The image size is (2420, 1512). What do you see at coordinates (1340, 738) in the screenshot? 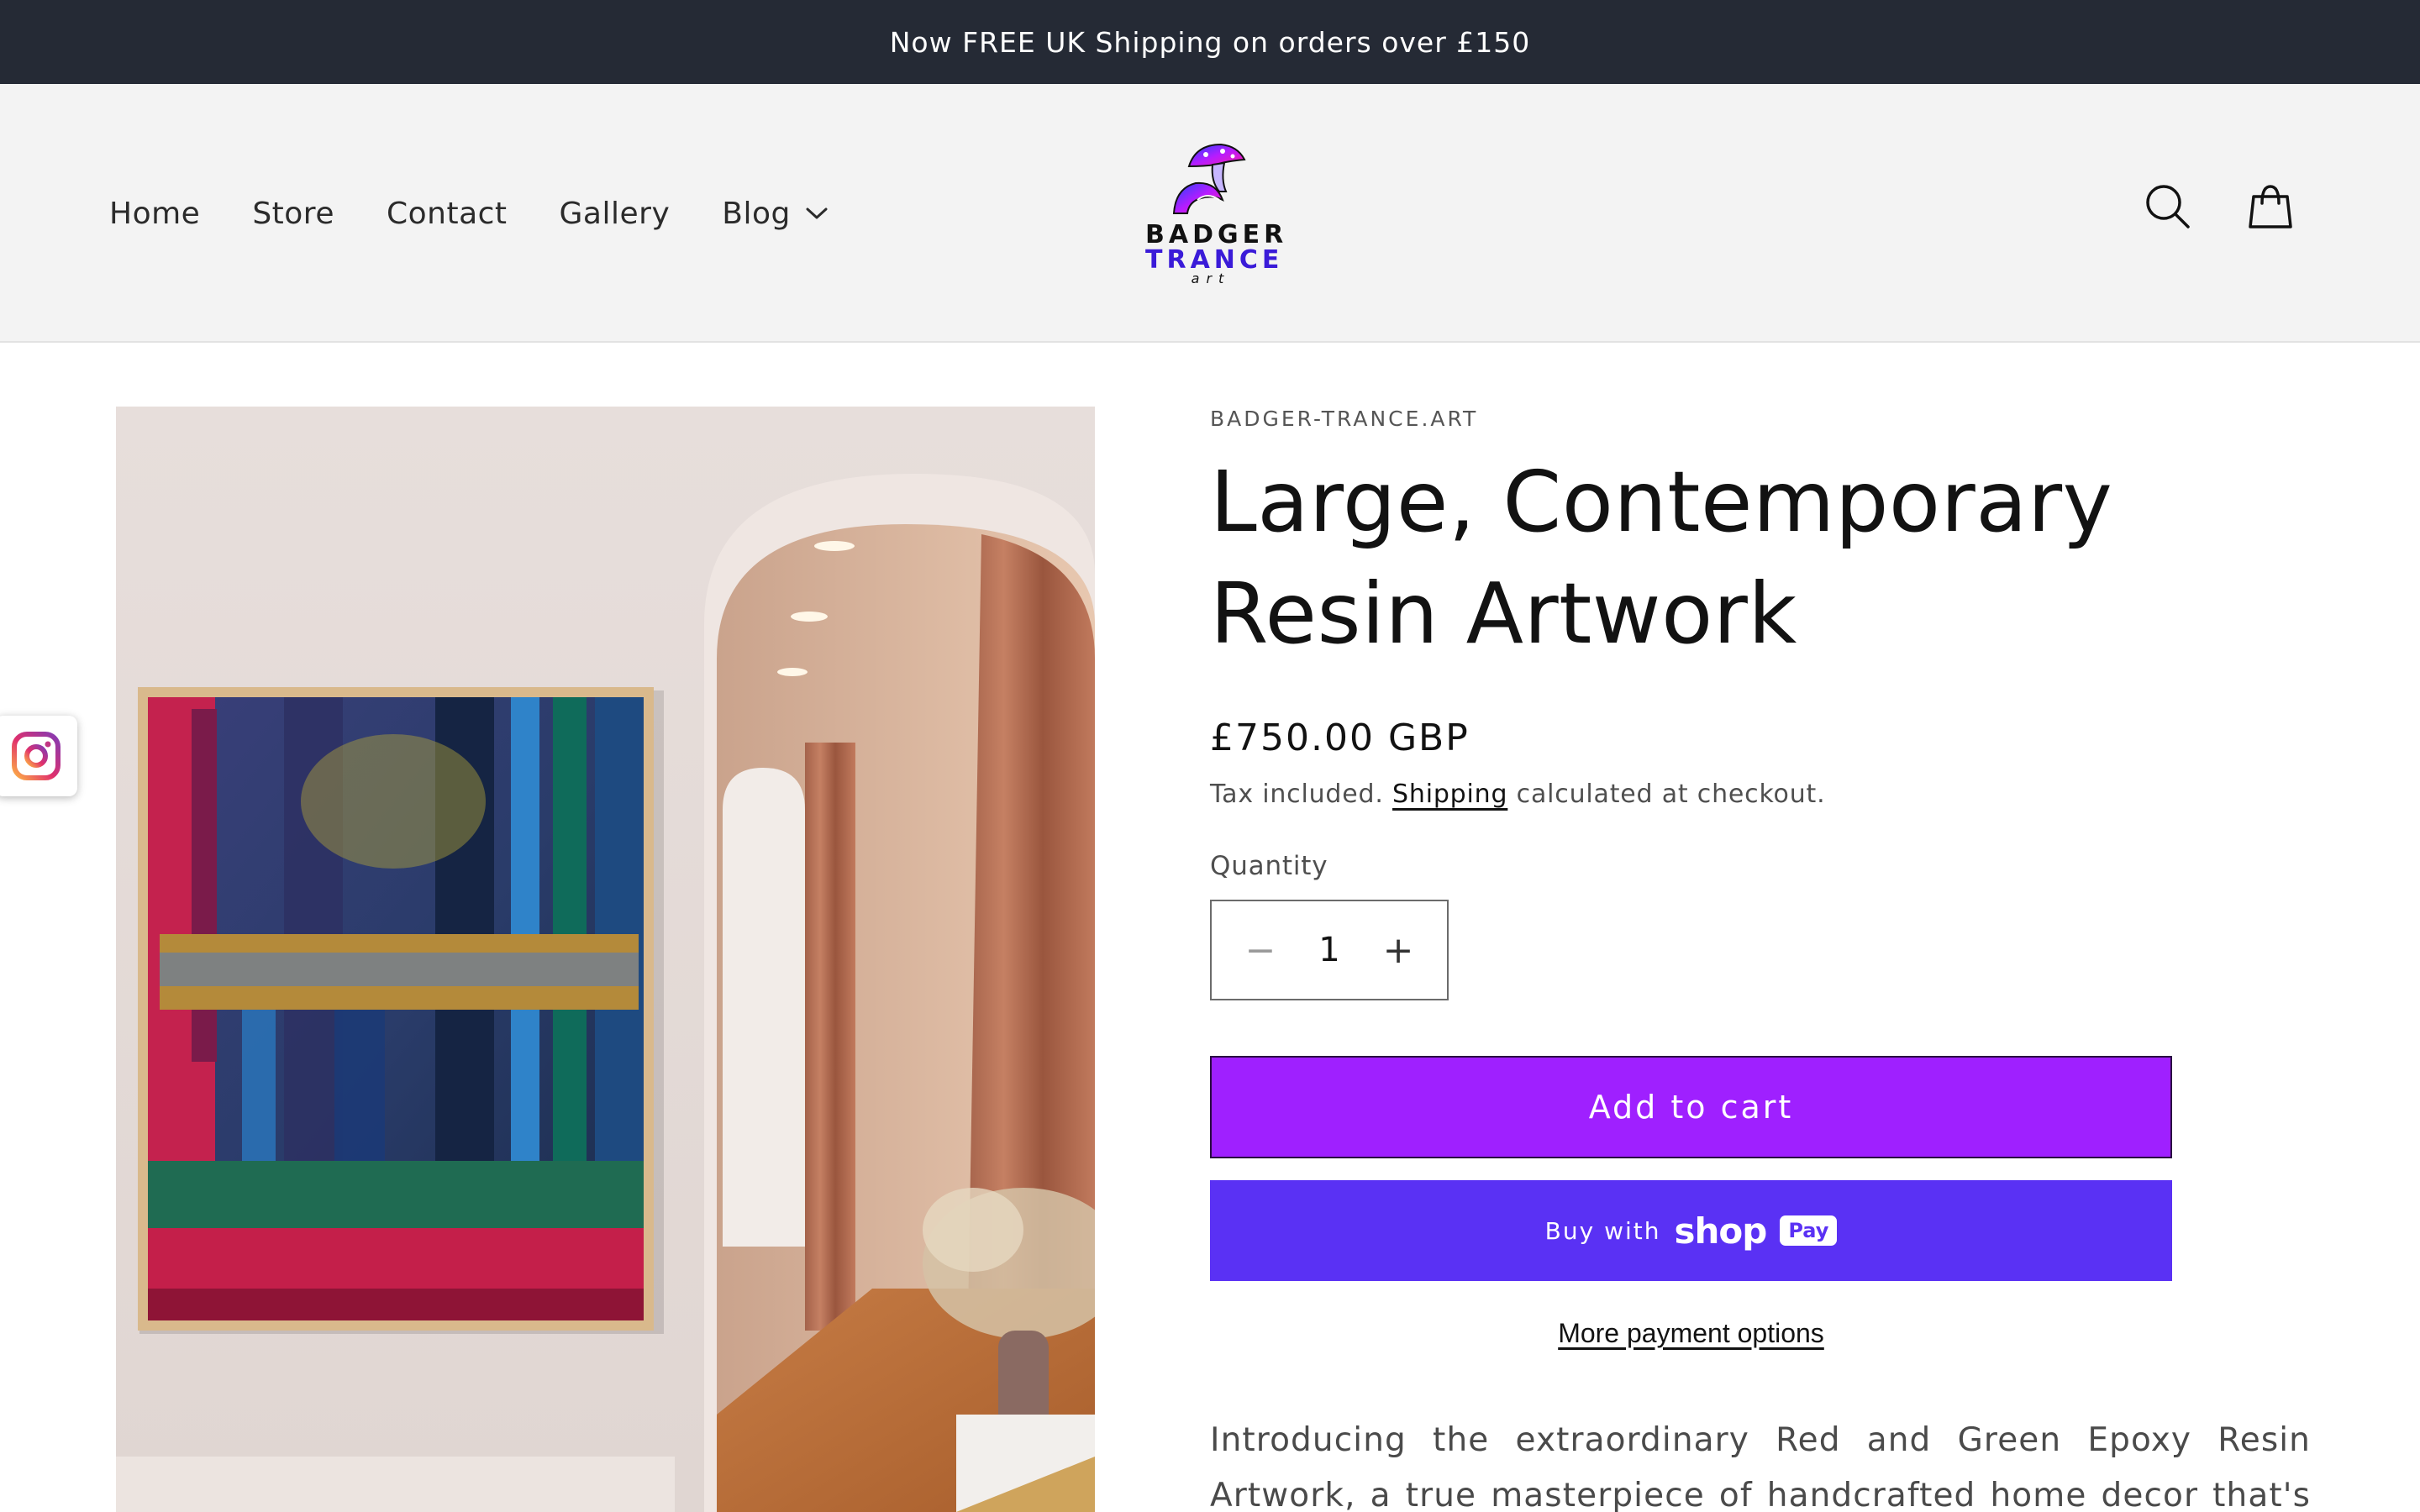
I see `product-price: £750.00 GBP` at bounding box center [1340, 738].